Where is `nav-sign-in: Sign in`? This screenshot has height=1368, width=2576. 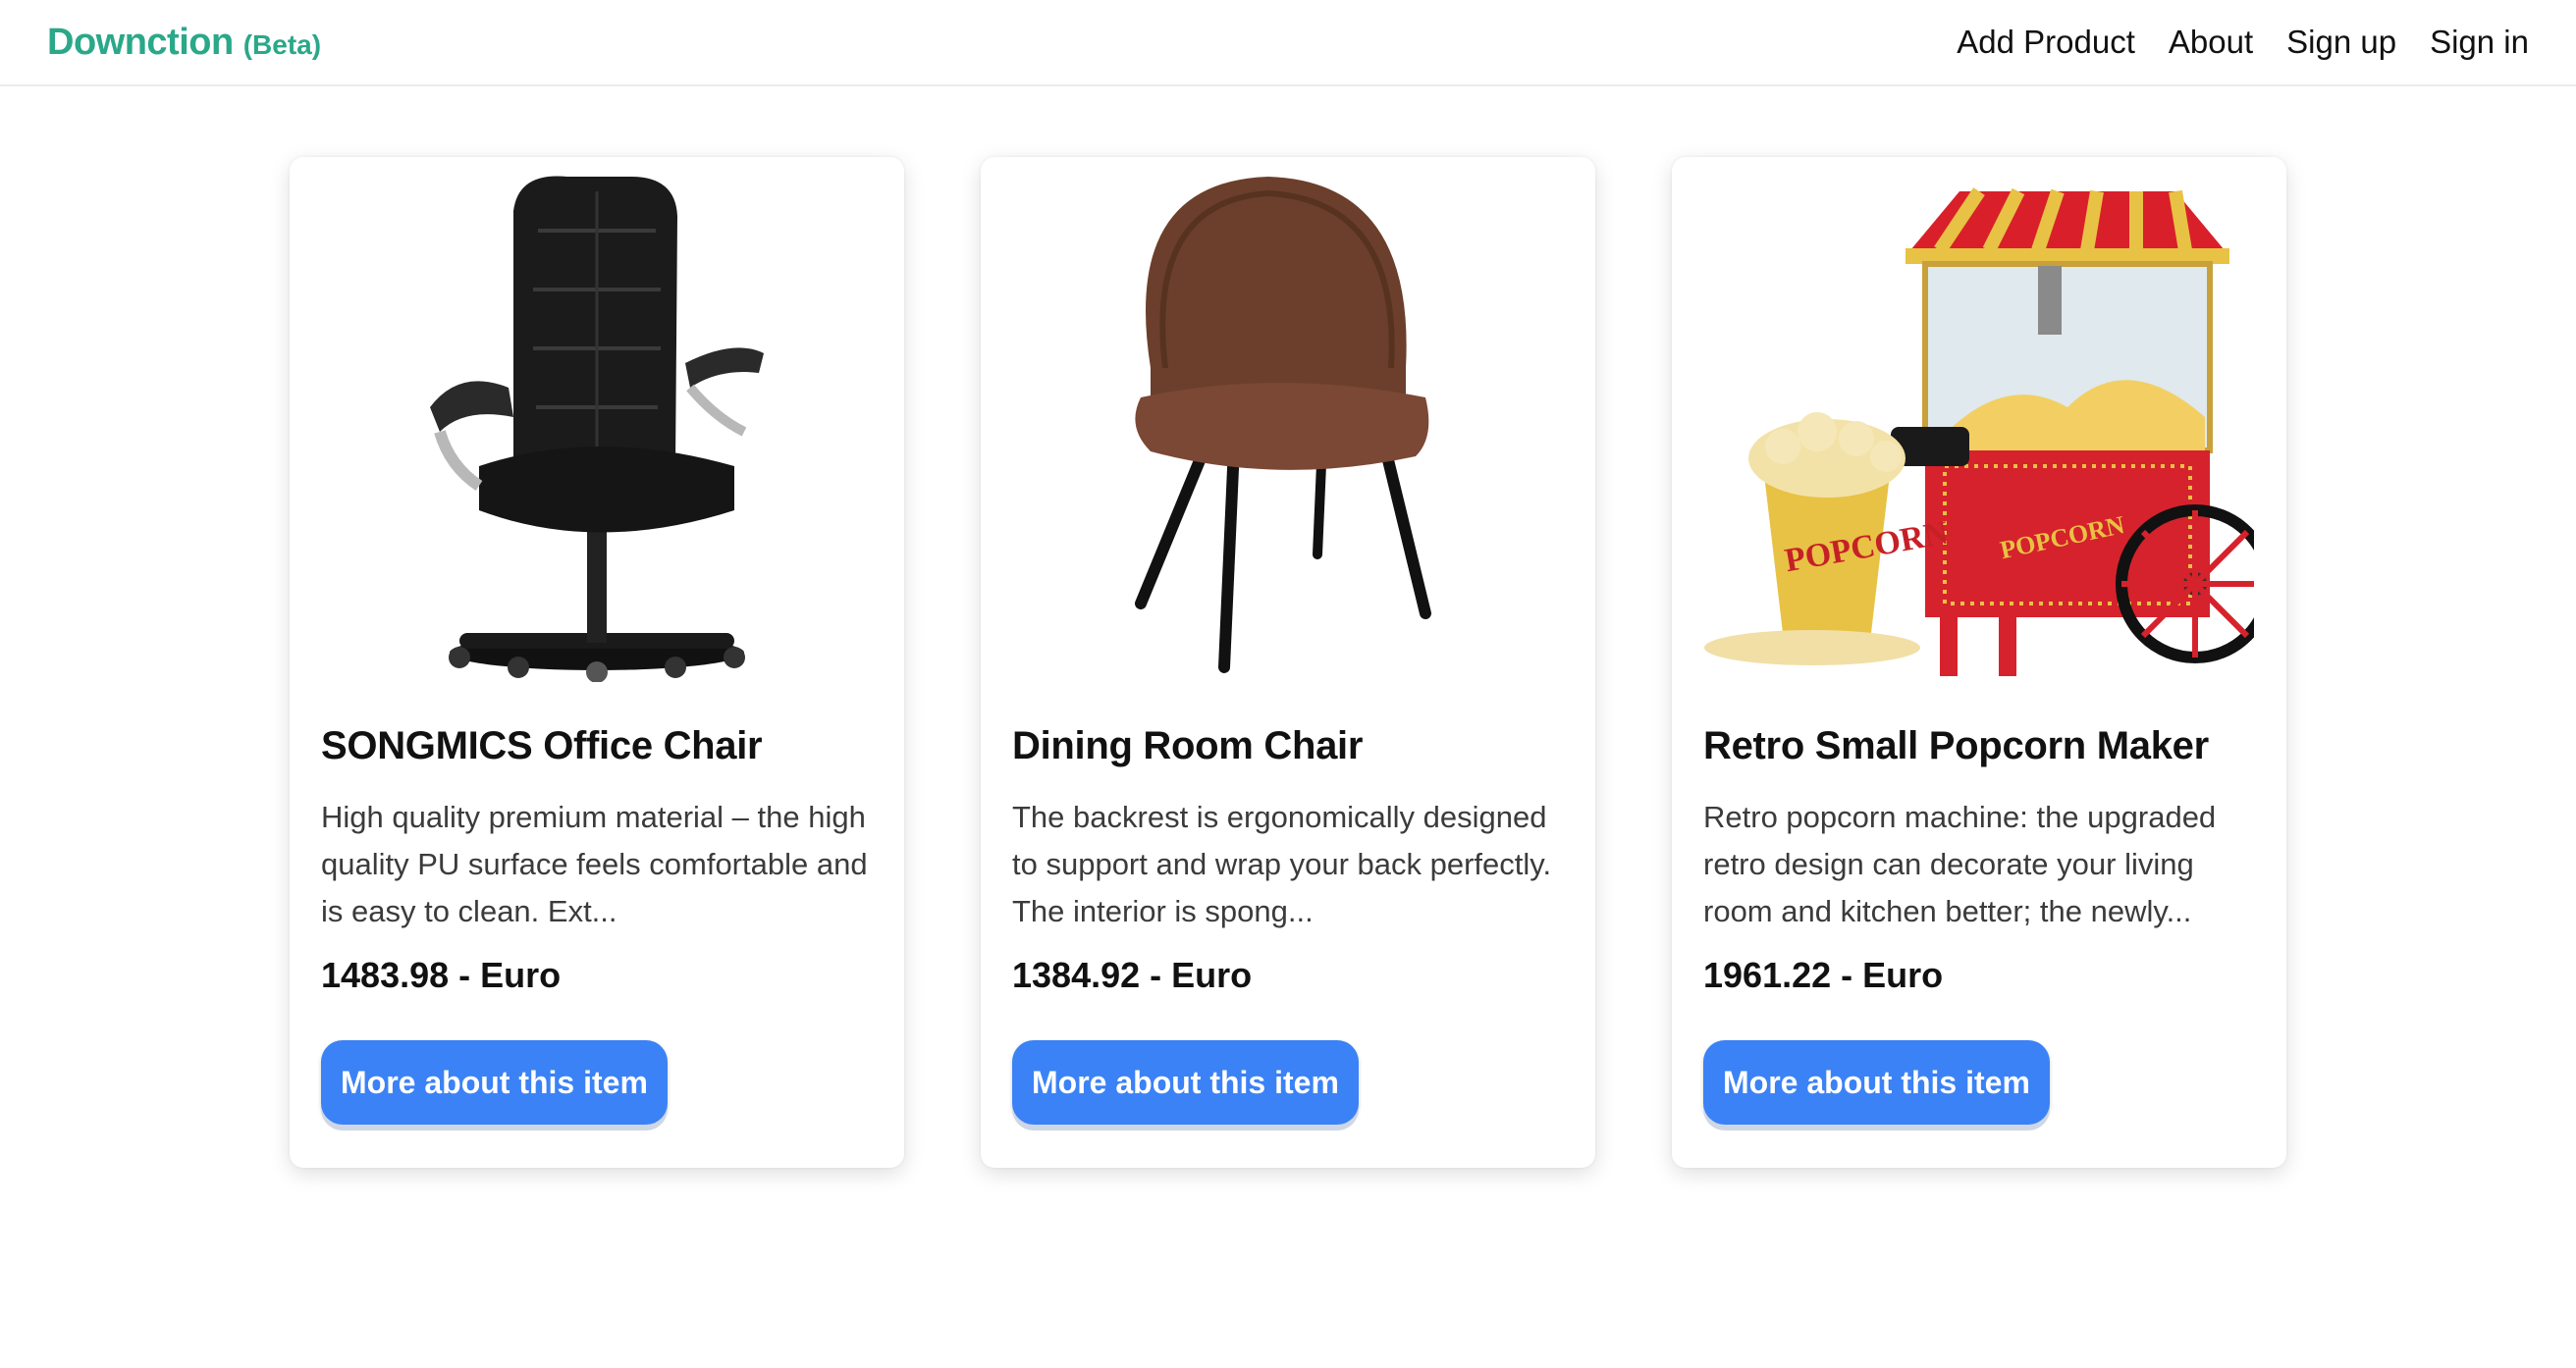
nav-sign-in: Sign in is located at coordinates (2479, 43).